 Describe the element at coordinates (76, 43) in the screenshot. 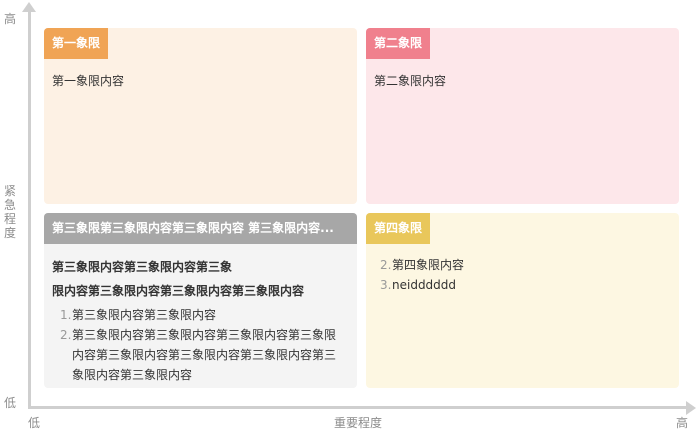

I see `quadrant-1-title: 第一象限` at that location.